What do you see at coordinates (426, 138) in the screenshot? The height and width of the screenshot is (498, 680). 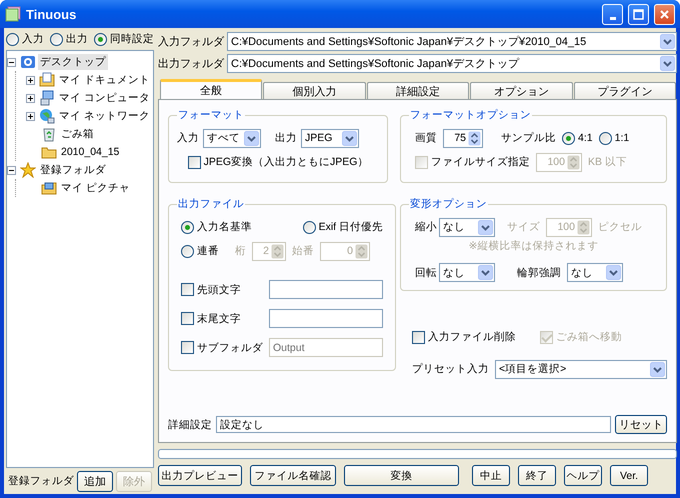 I see `label: 画質` at bounding box center [426, 138].